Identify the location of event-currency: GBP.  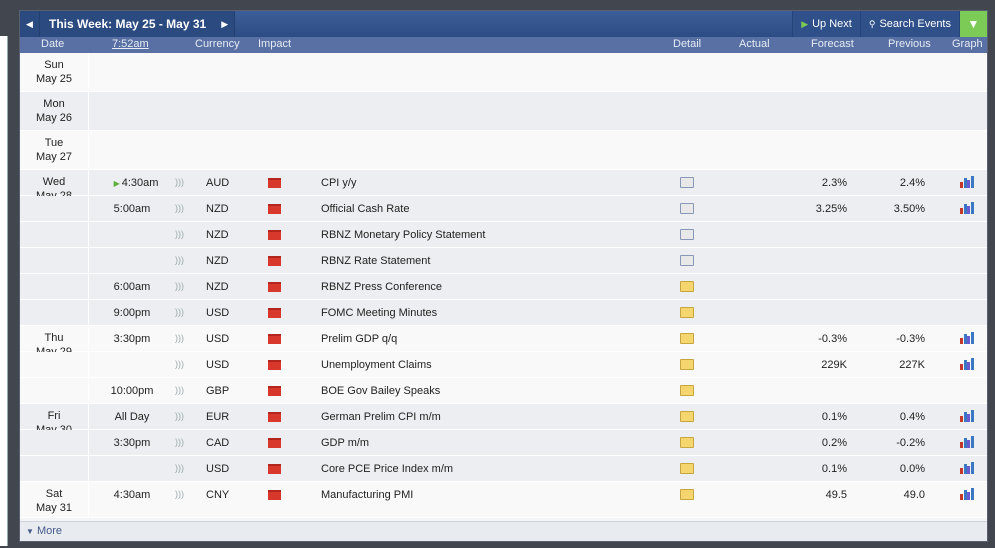
(218, 391).